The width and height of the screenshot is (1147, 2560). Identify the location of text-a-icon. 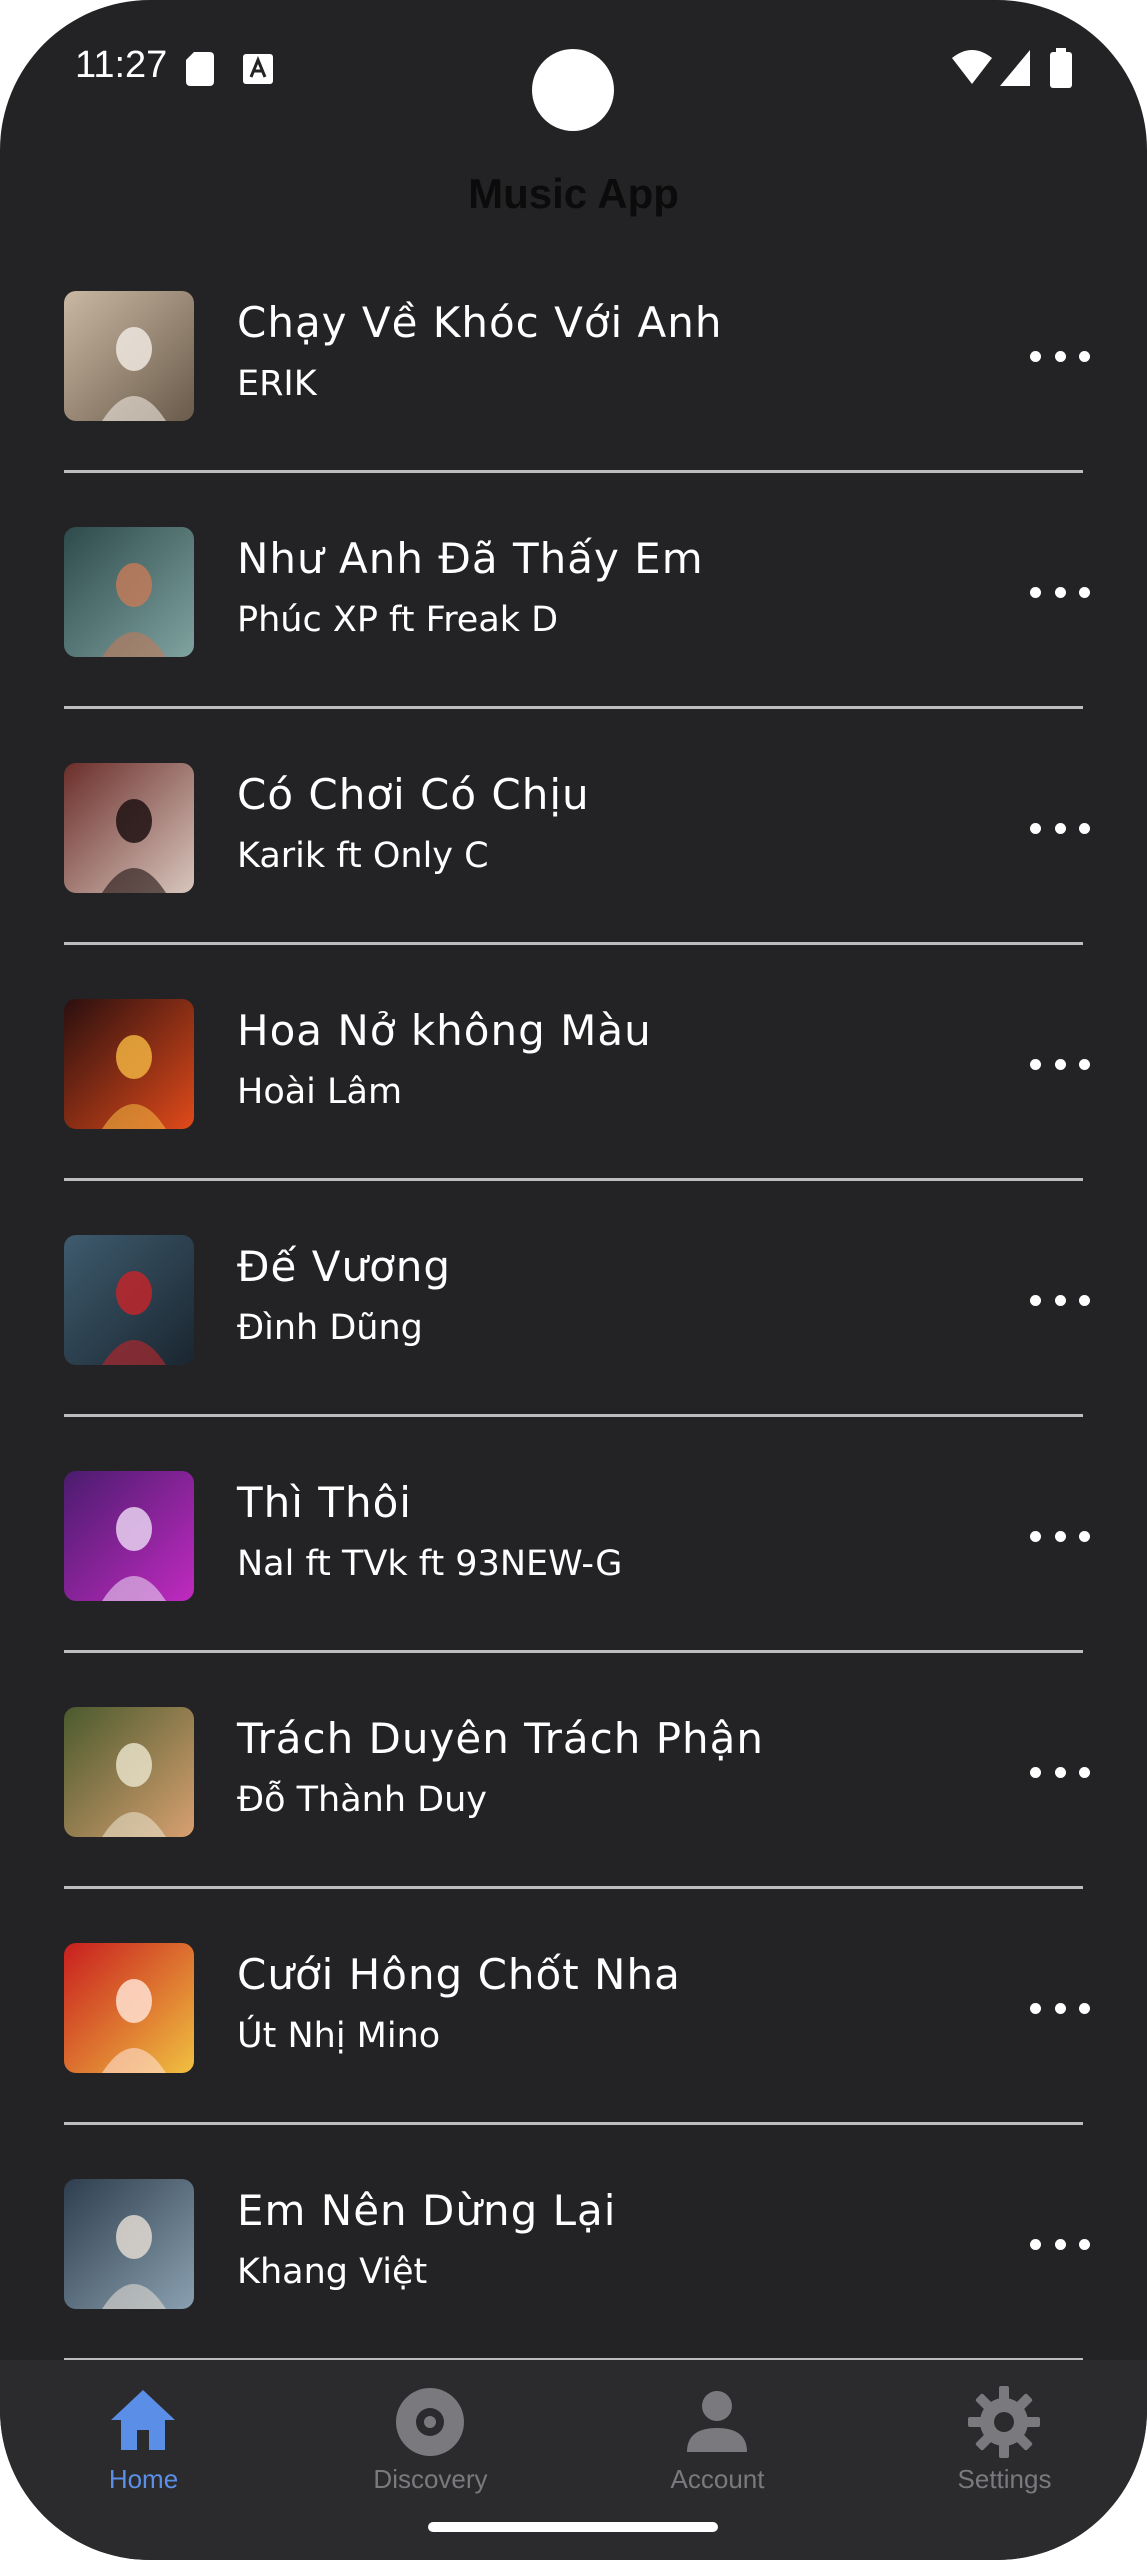
(258, 69).